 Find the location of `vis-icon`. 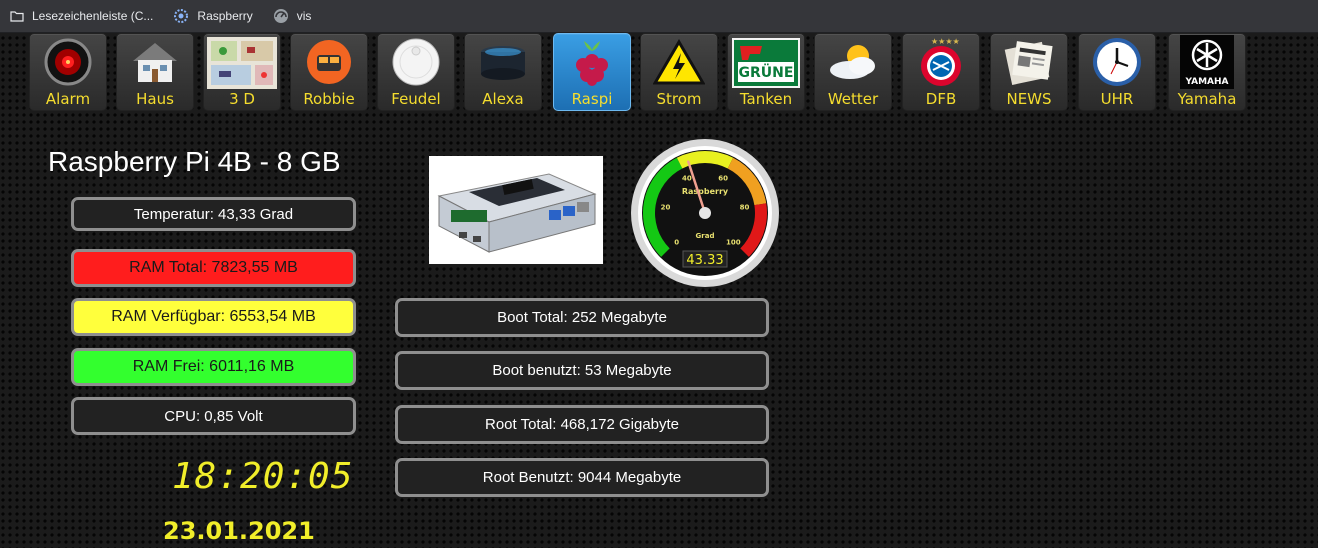

vis-icon is located at coordinates (281, 16).